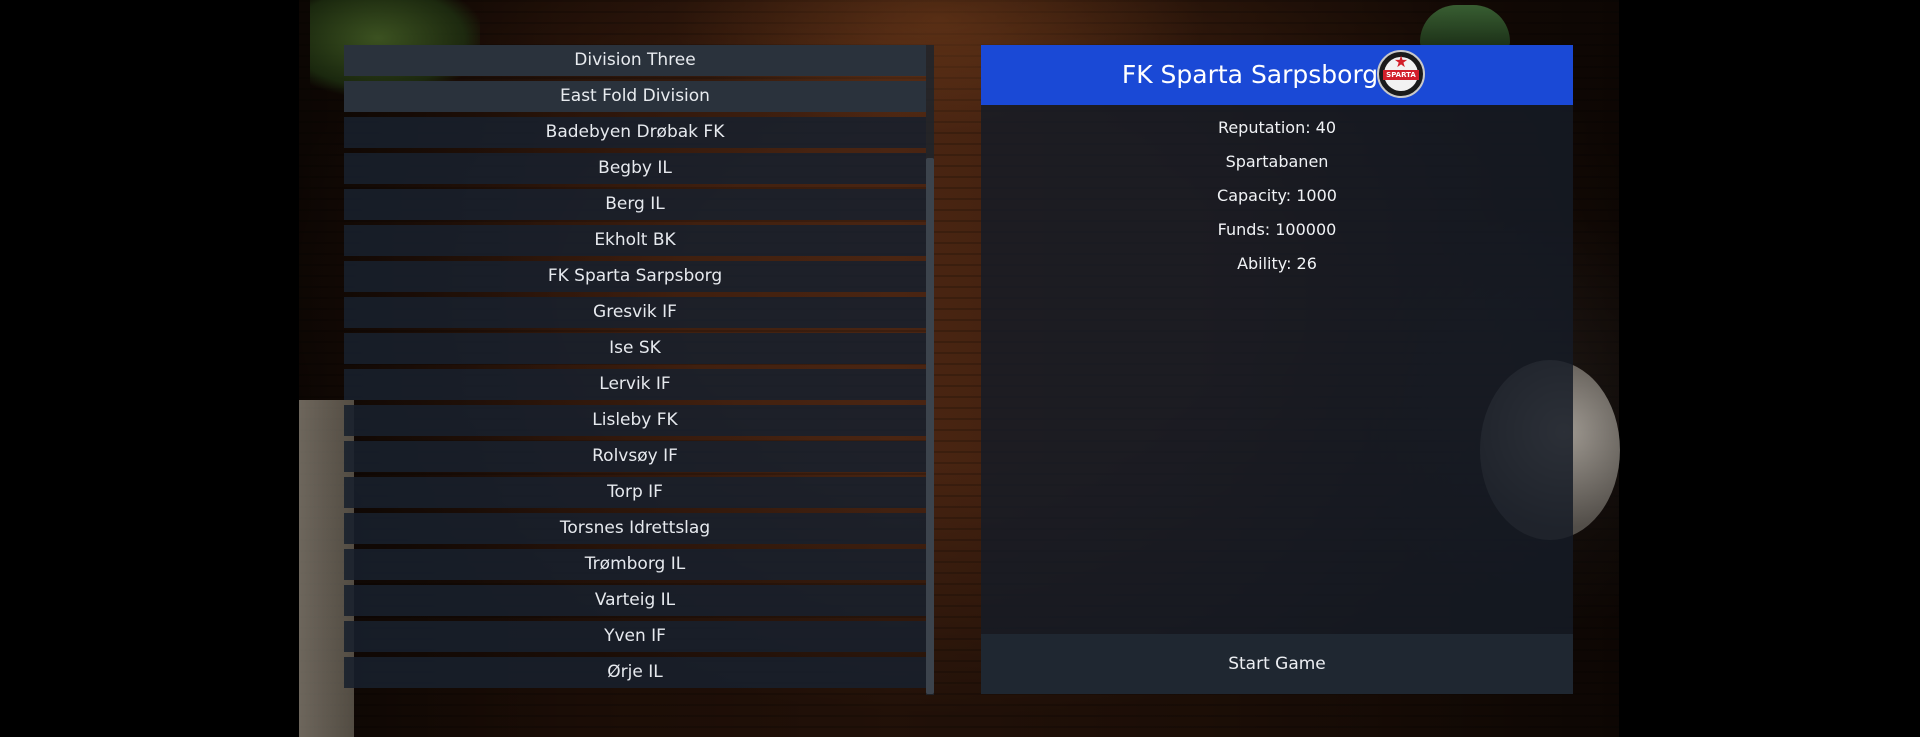 Image resolution: width=1920 pixels, height=737 pixels. I want to click on team-name: Begby IL, so click(635, 168).